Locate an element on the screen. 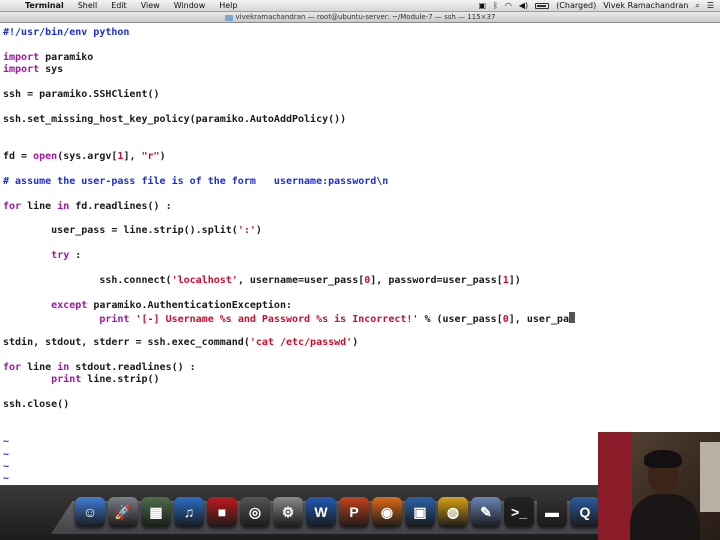  wifi-icon: ◠ is located at coordinates (508, 6).